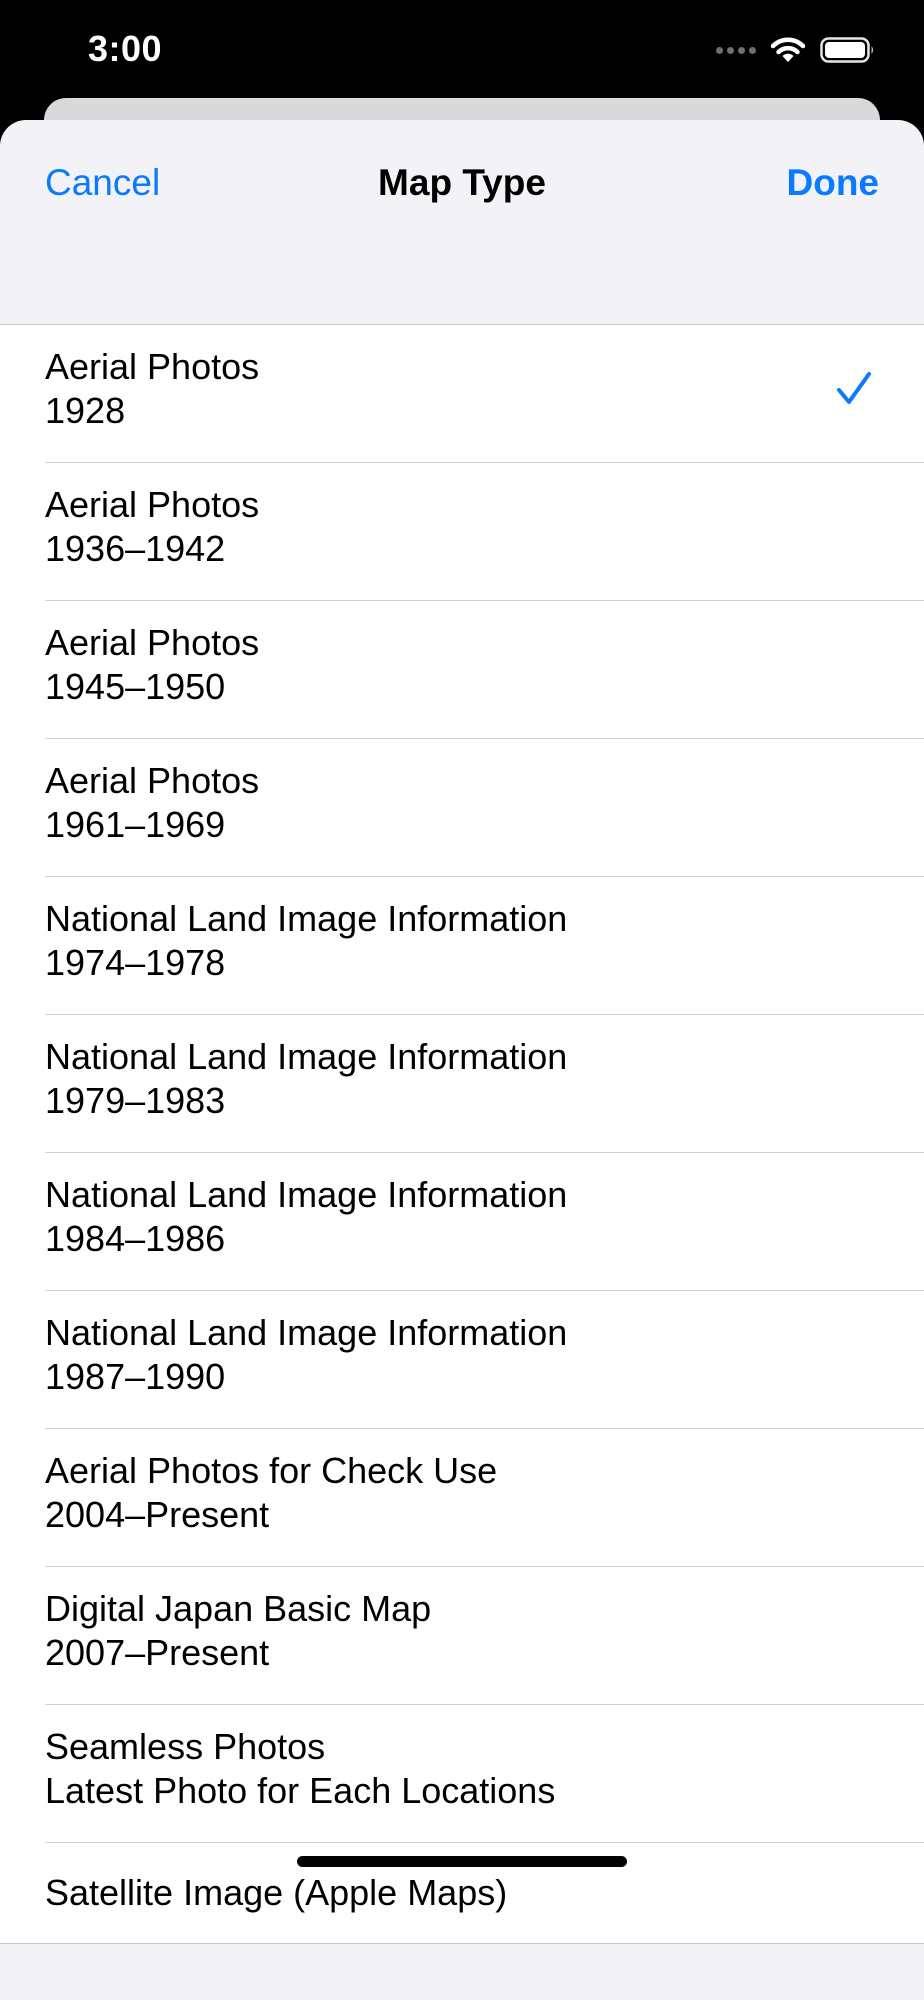  What do you see at coordinates (238, 1608) in the screenshot?
I see `item-title: Digital Japan Basic Map` at bounding box center [238, 1608].